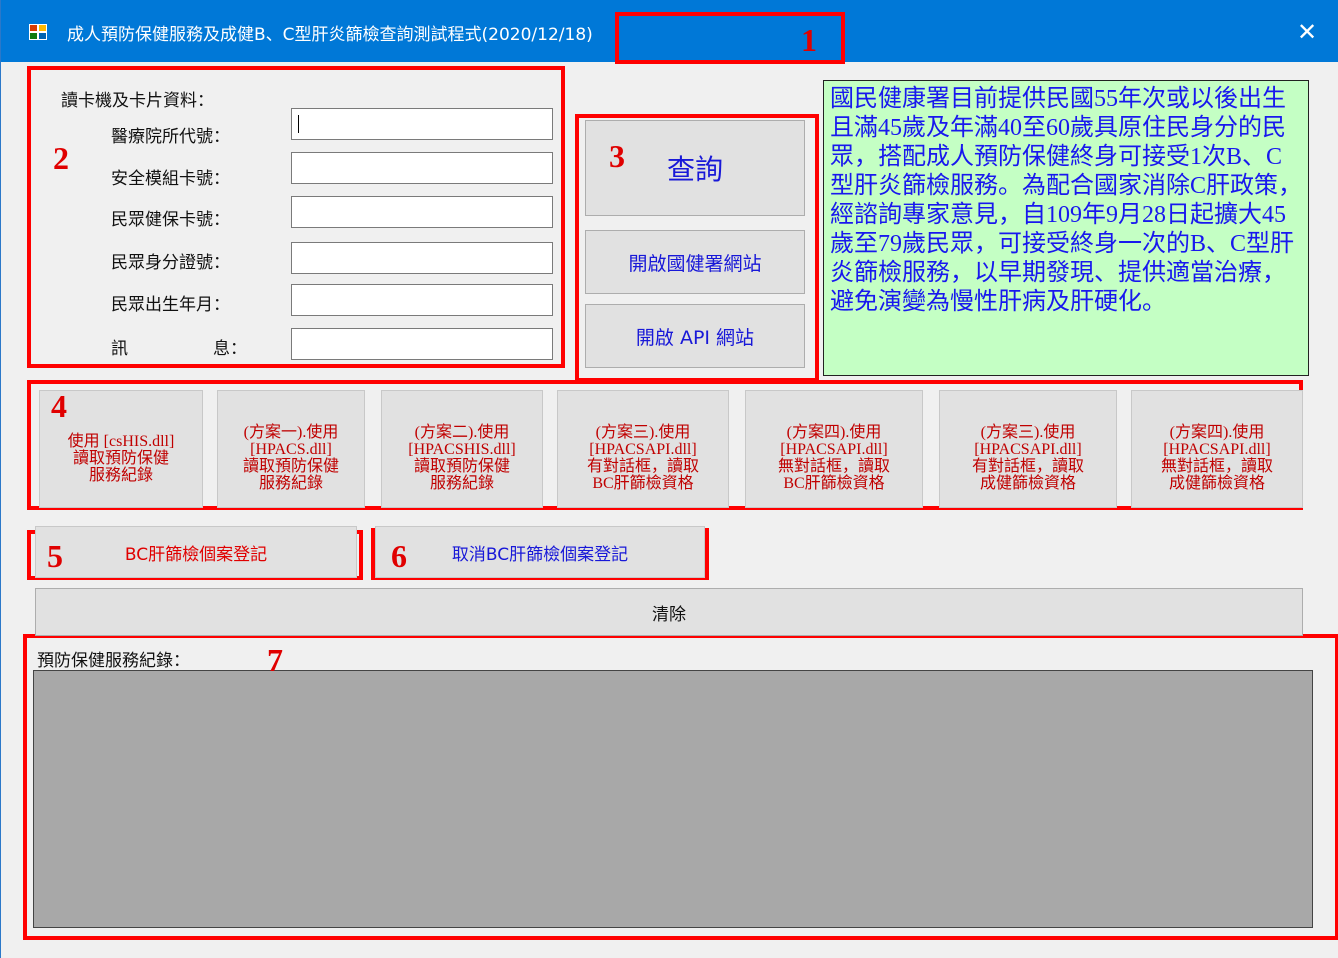  I want to click on close-icon: ✕, so click(1307, 32).